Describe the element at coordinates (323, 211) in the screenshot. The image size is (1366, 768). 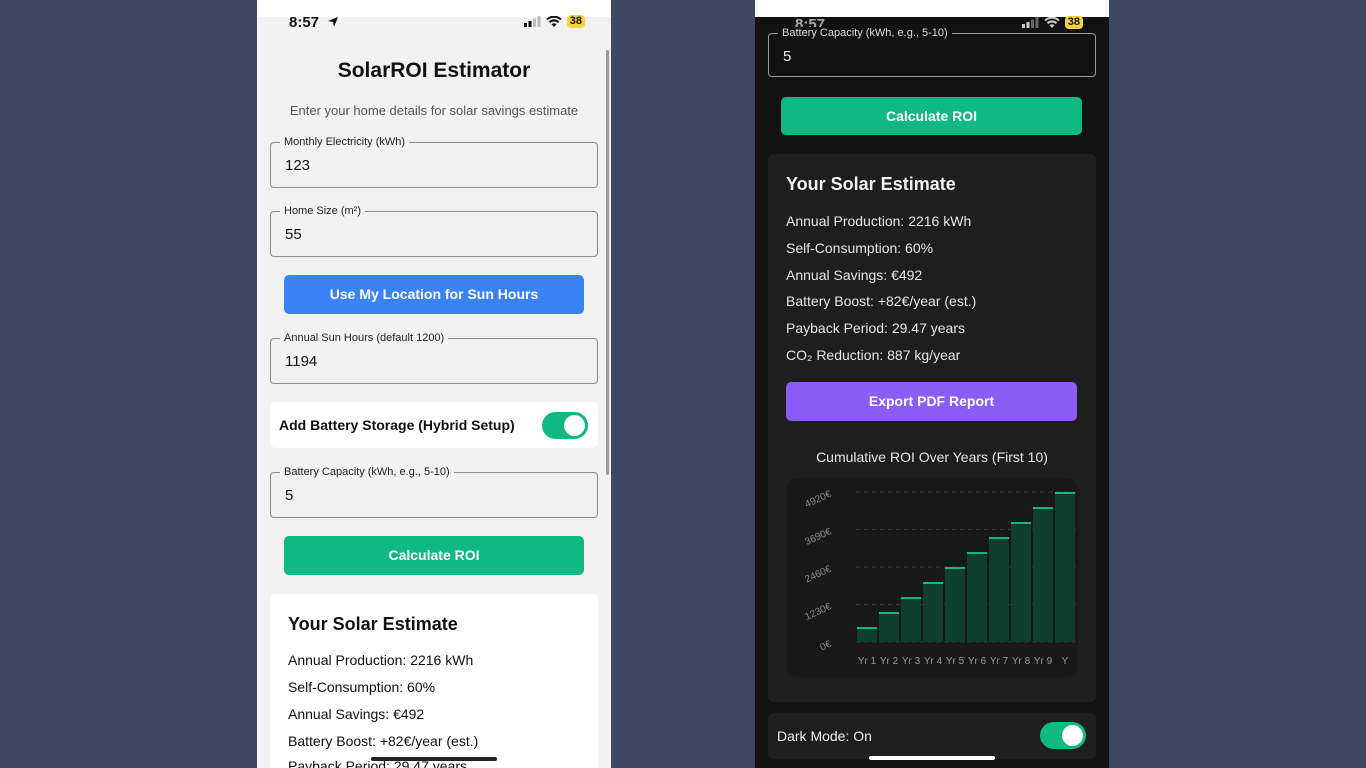
I see `home-size-label: Home Size (m²)` at that location.